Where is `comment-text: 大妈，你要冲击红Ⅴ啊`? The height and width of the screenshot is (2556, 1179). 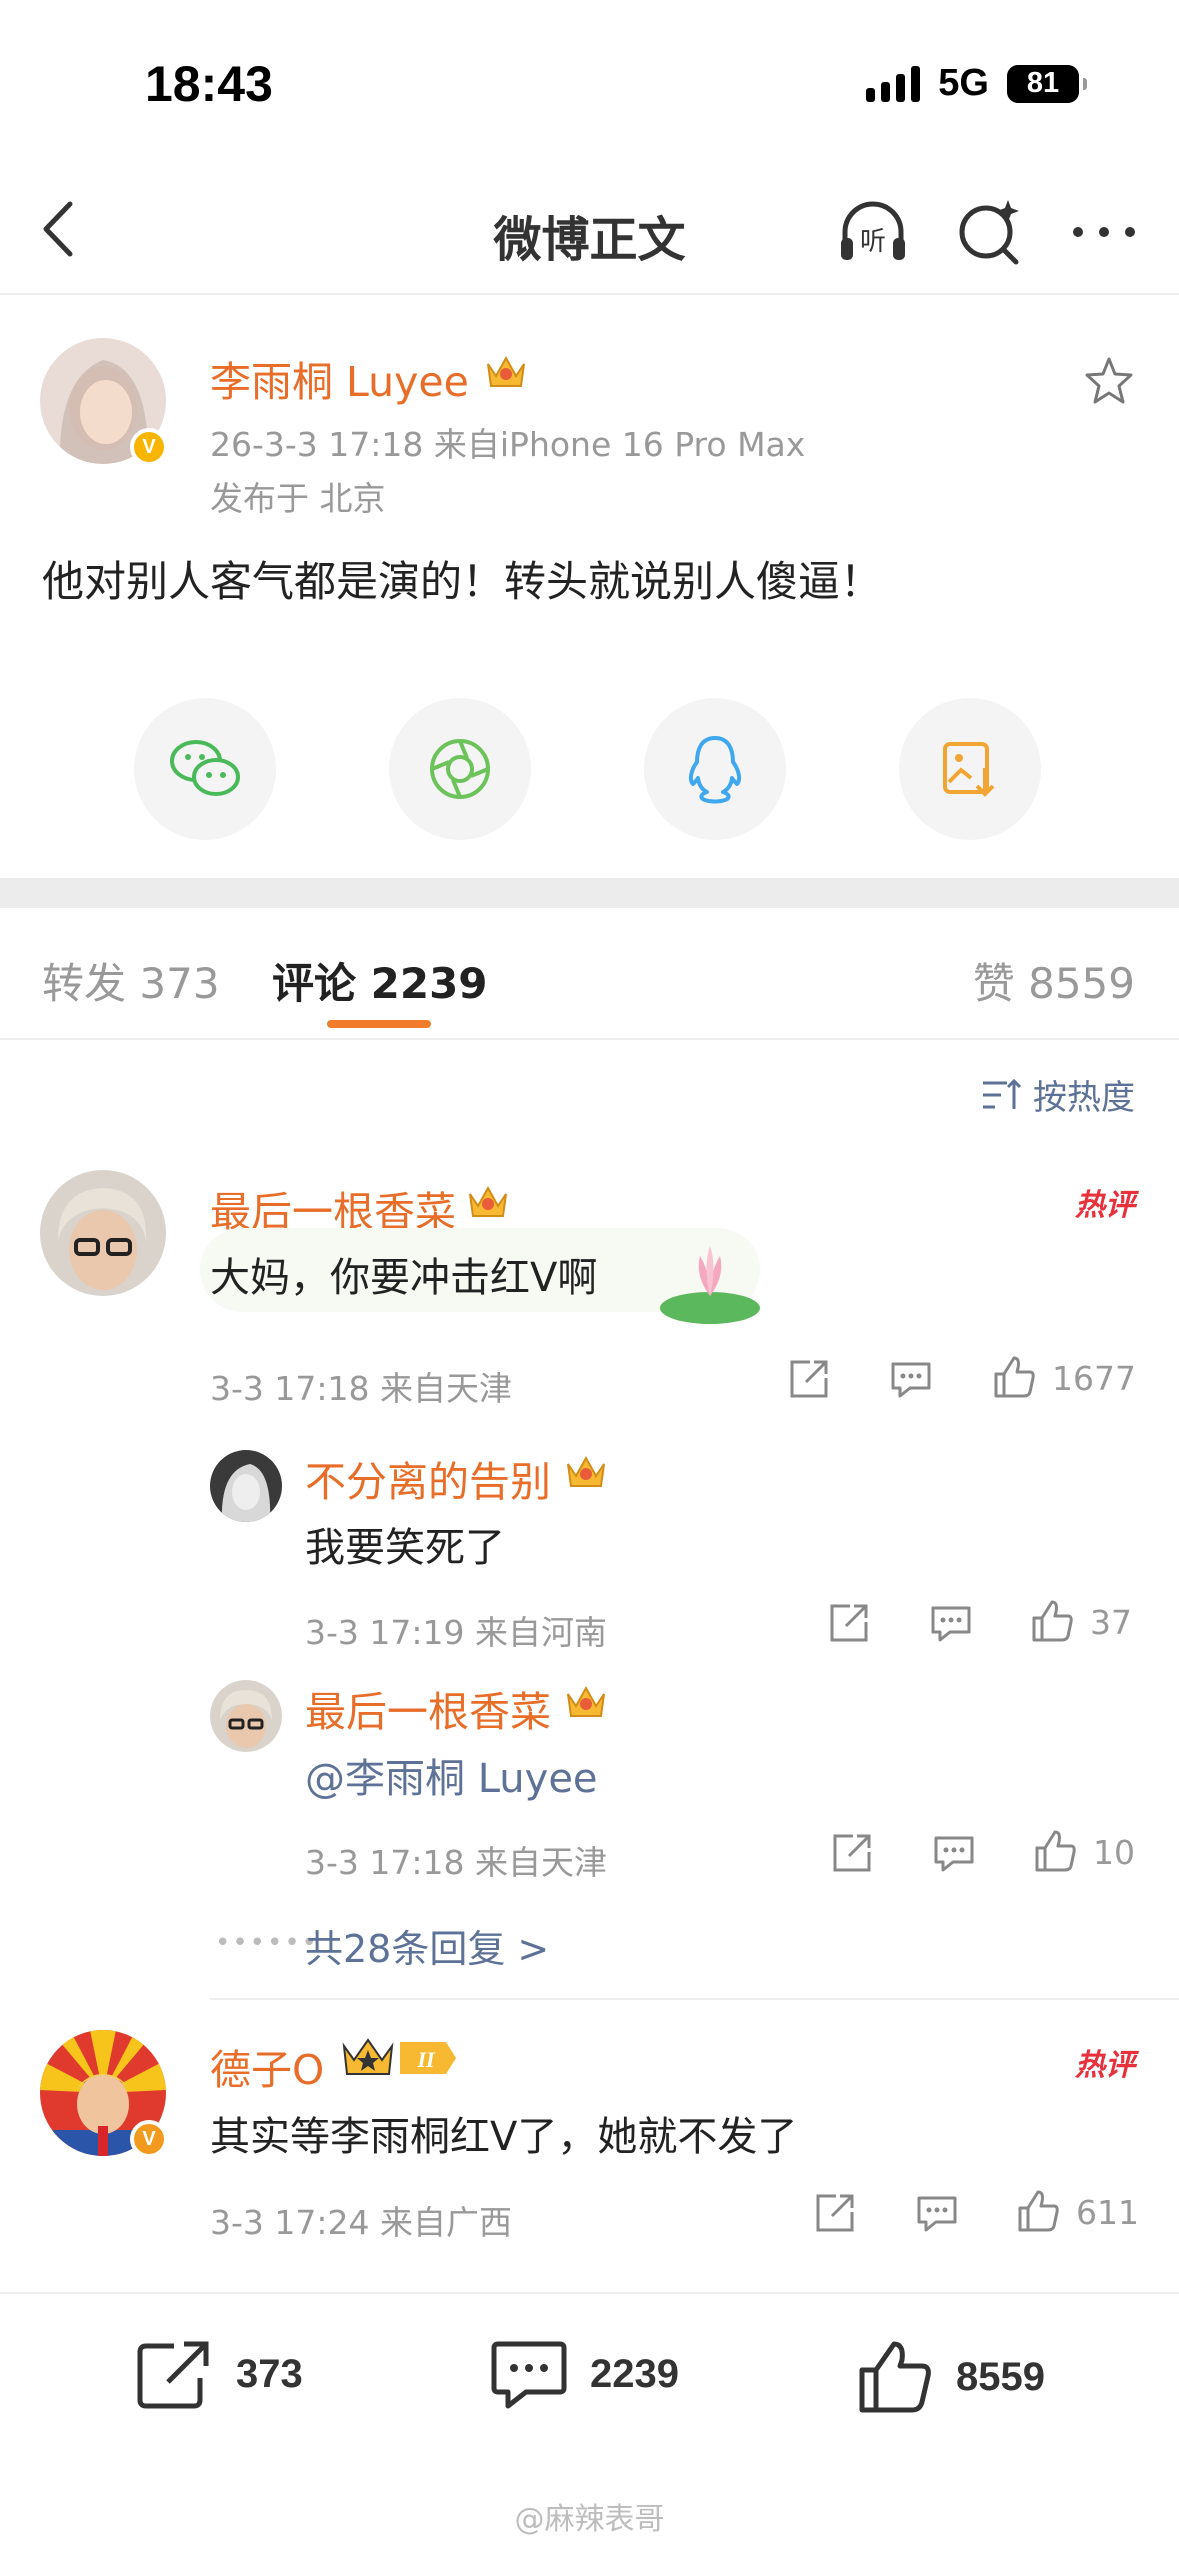 comment-text: 大妈，你要冲击红Ⅴ啊 is located at coordinates (404, 1278).